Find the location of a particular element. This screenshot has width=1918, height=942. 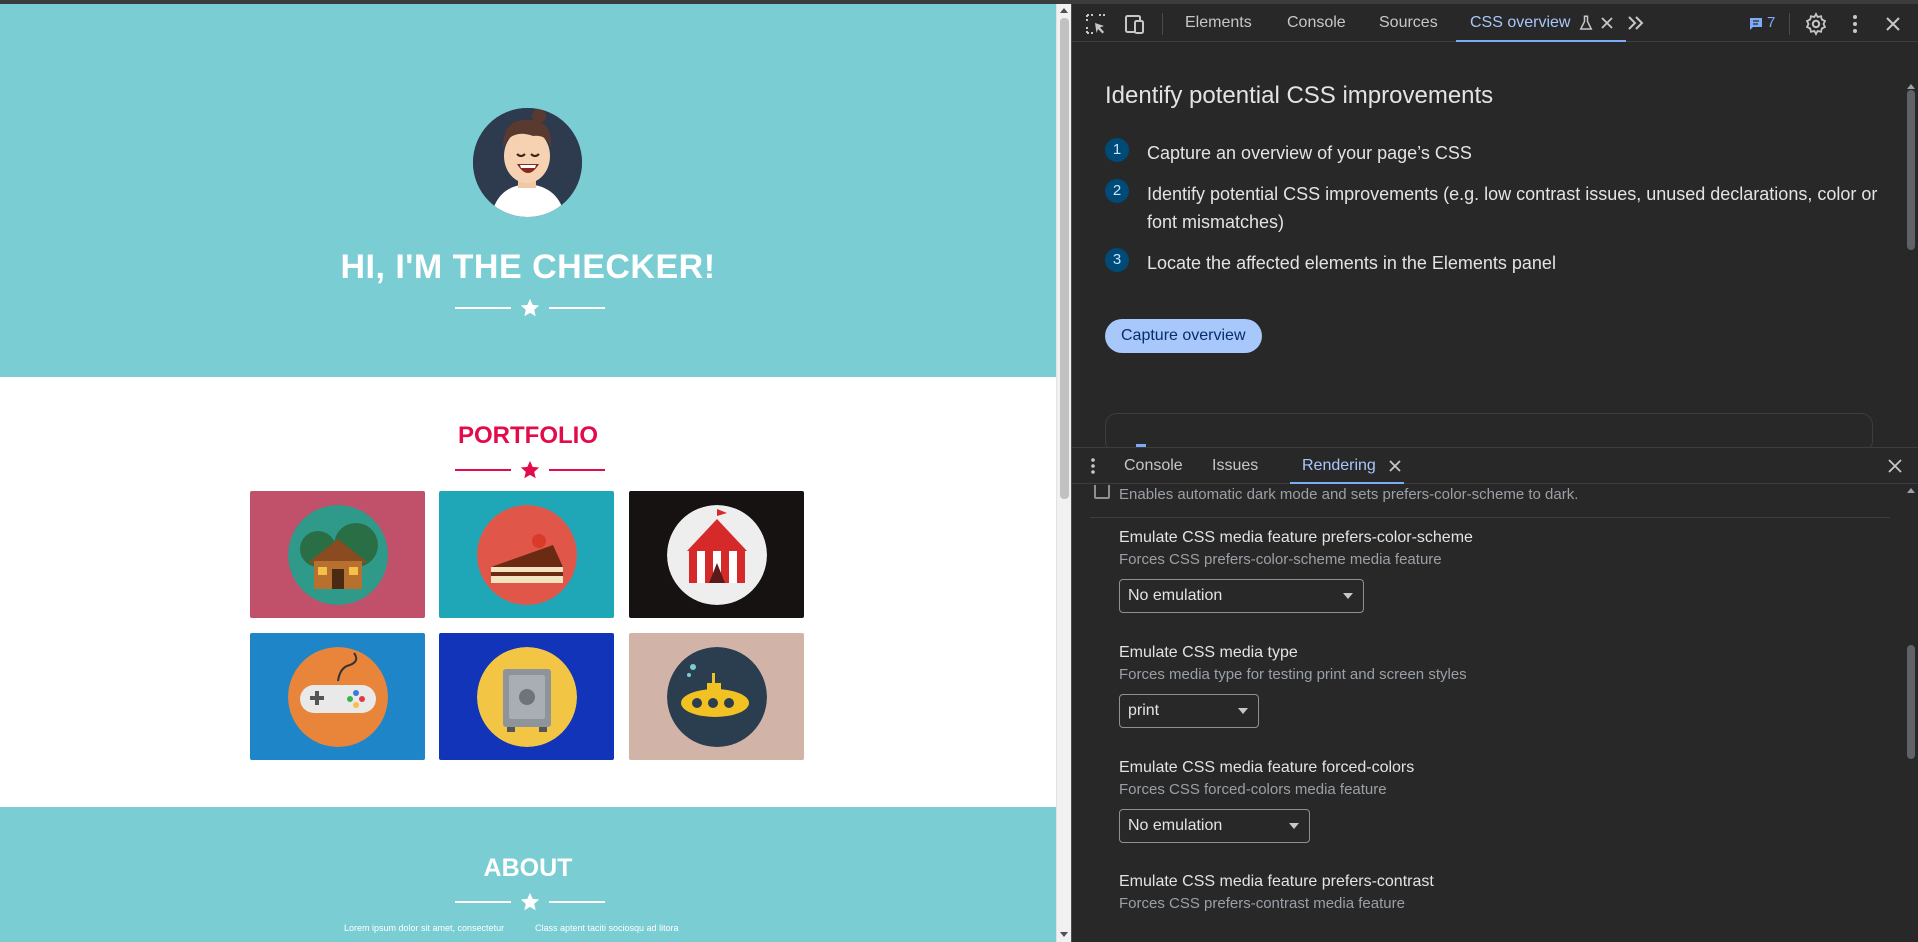

overview-scrollbar is located at coordinates (1911, 284).